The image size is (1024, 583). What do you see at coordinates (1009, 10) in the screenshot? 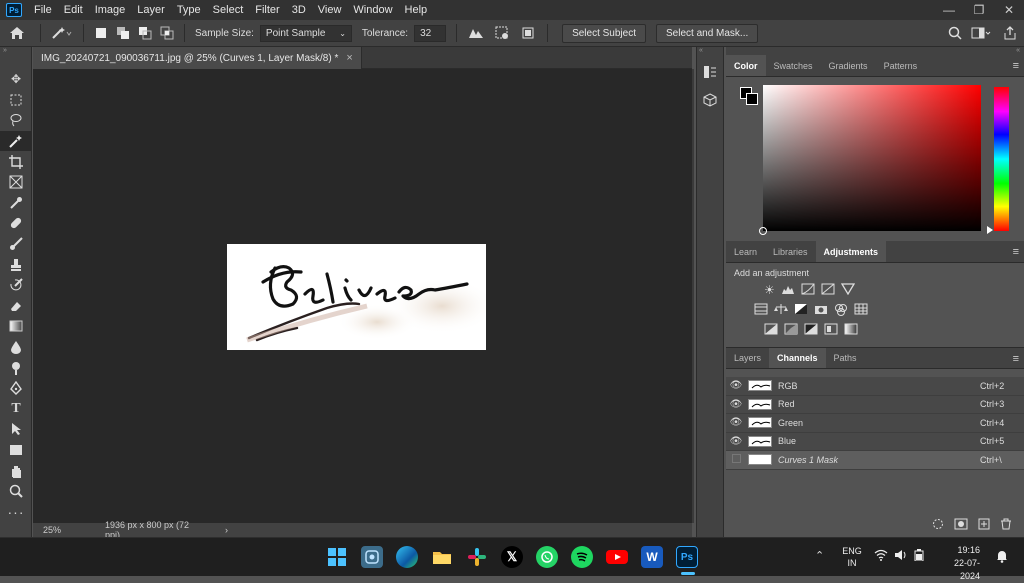
I see `close-window-button: ✕` at bounding box center [1009, 10].